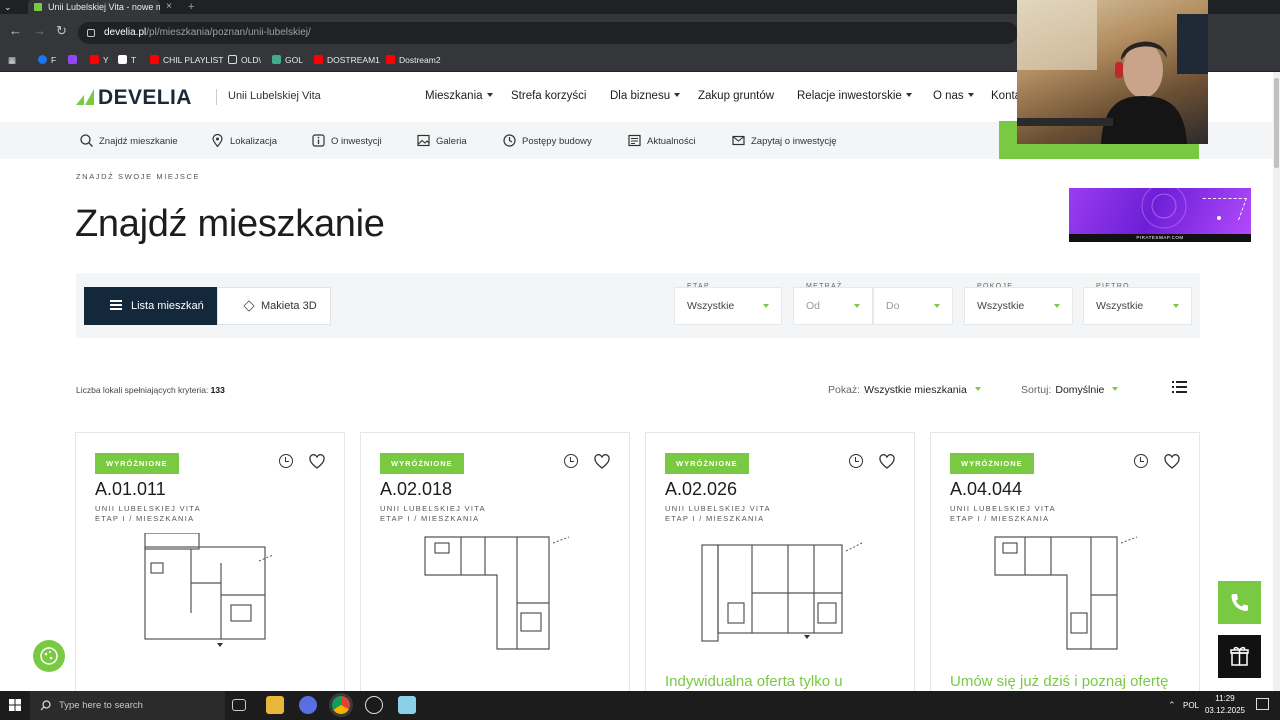 This screenshot has height=720, width=1280. What do you see at coordinates (1239, 602) in the screenshot?
I see `phone-button` at bounding box center [1239, 602].